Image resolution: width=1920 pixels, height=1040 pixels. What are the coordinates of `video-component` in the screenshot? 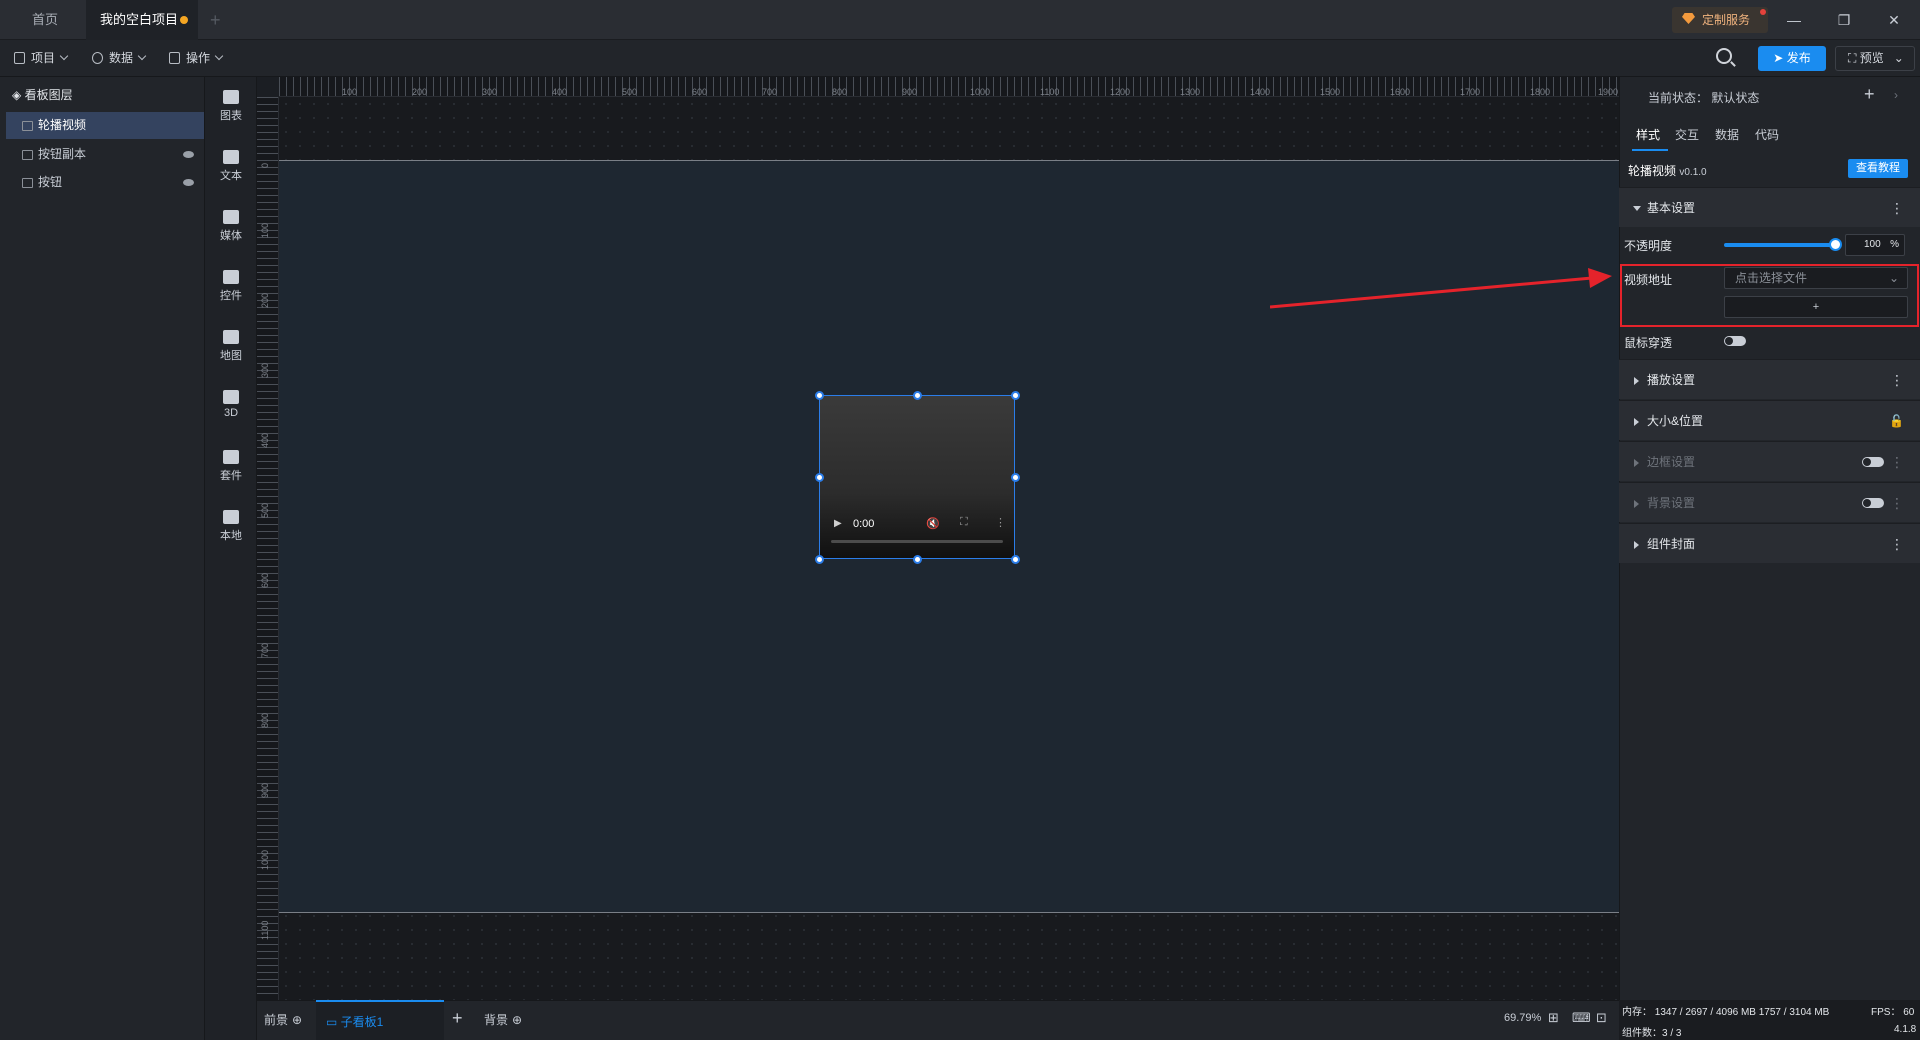 It's located at (917, 477).